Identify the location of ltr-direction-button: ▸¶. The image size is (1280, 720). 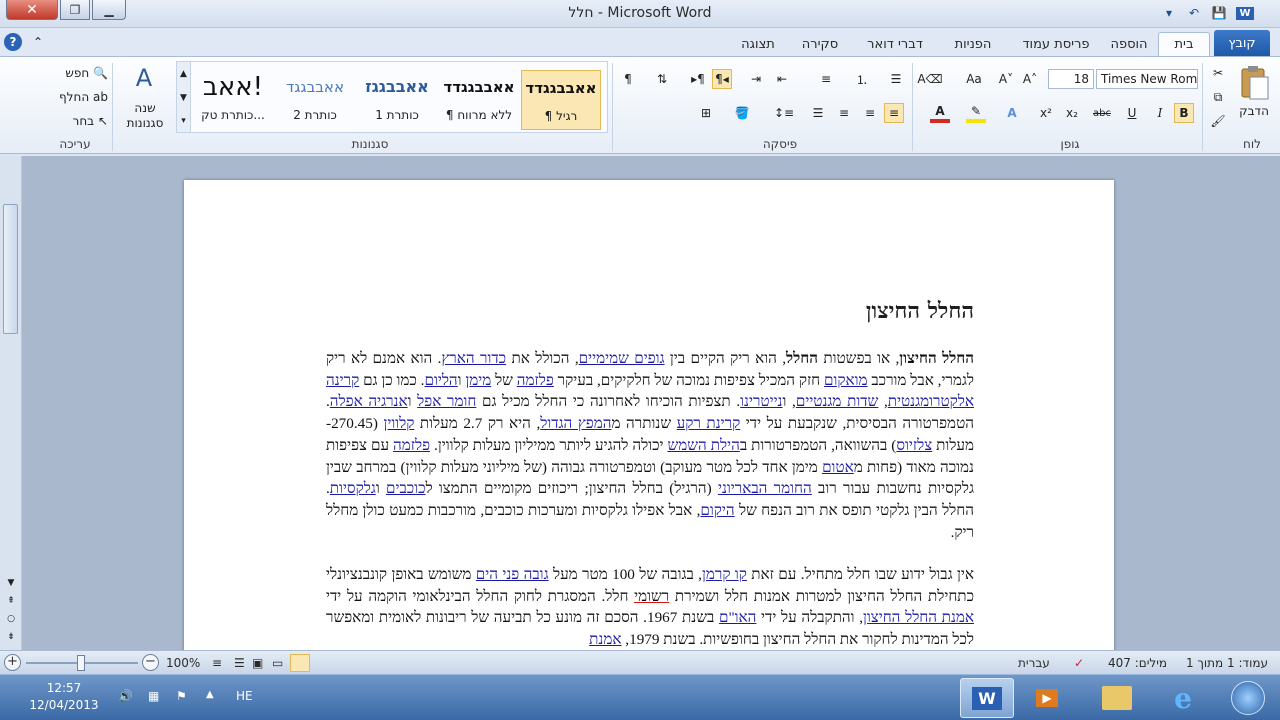
(698, 79).